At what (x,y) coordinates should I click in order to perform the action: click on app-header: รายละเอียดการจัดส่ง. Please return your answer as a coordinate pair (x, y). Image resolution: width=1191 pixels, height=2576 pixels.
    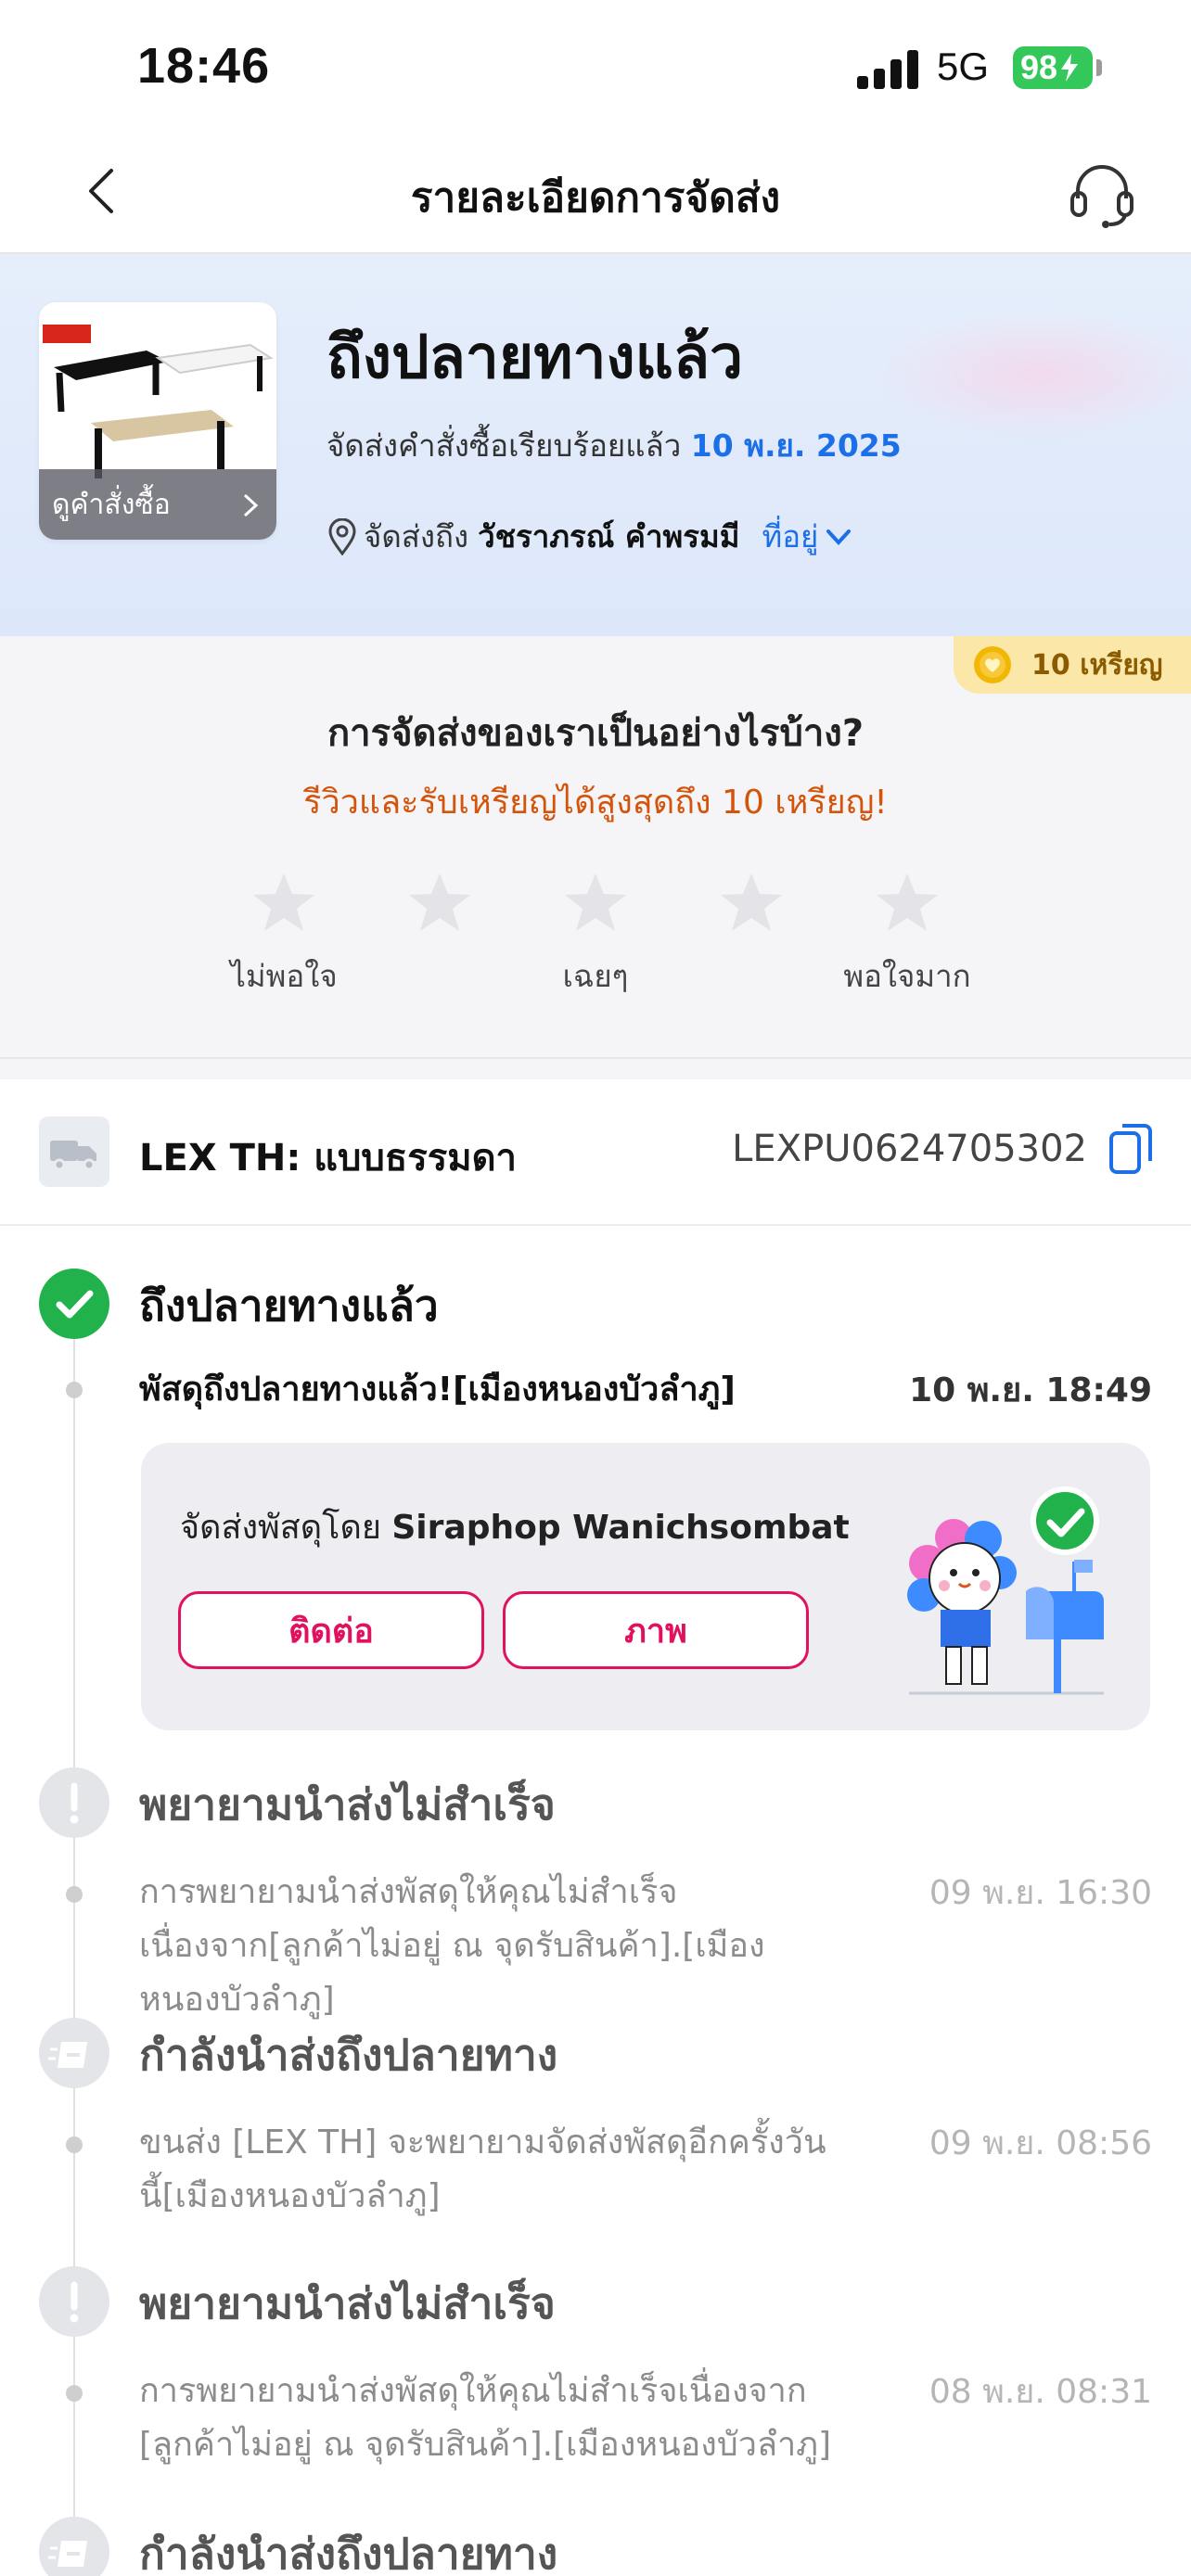
    Looking at the image, I should click on (595, 192).